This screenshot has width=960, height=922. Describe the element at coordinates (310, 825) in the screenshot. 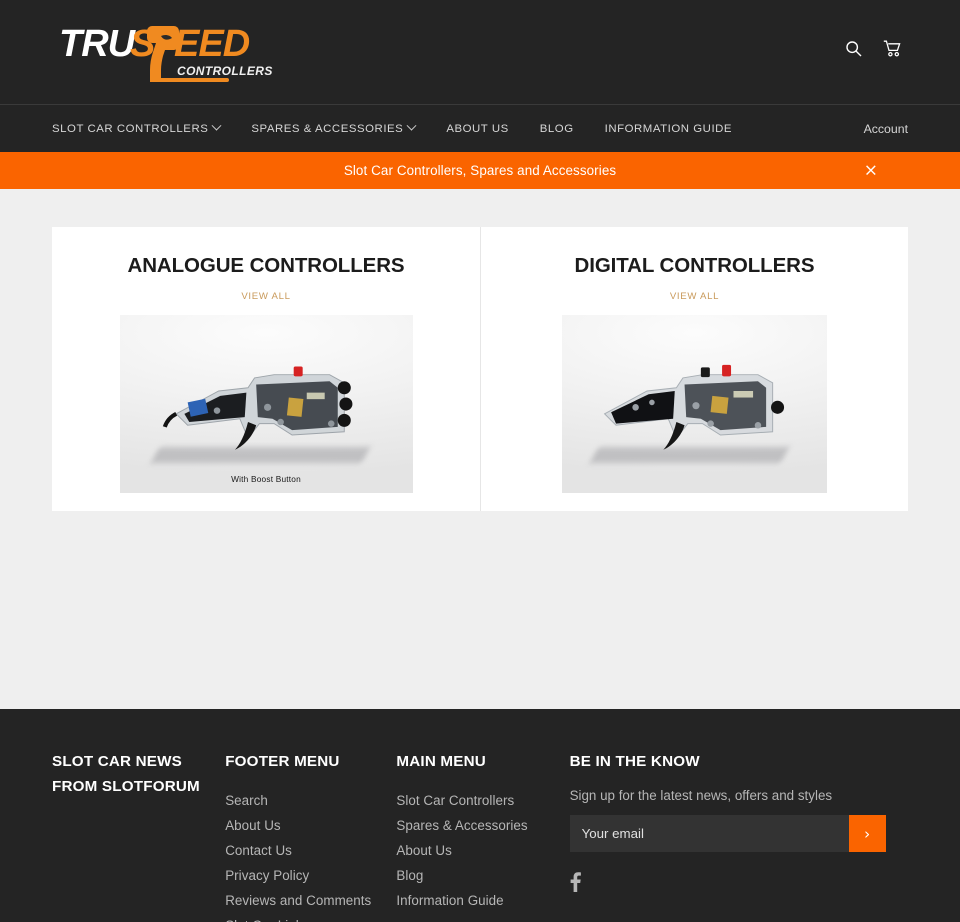

I see `footer-link-about-us: About Us` at that location.